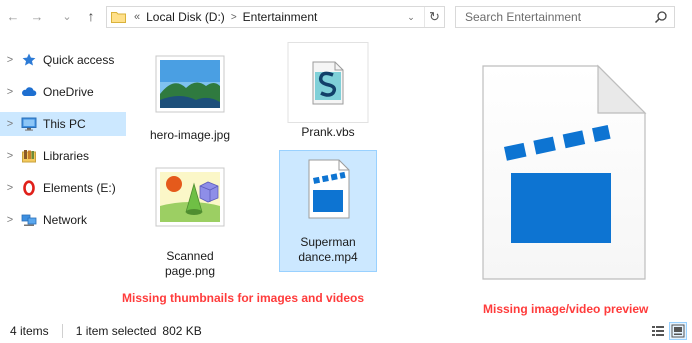 The width and height of the screenshot is (692, 343). I want to click on nav-item-libraries: > Libraries, so click(63, 156).